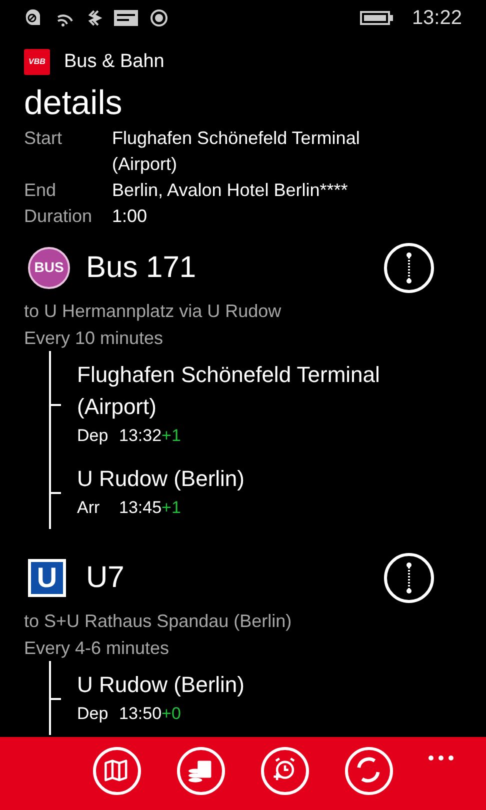 The width and height of the screenshot is (486, 810). What do you see at coordinates (140, 435) in the screenshot?
I see `stop-time: 13:32` at bounding box center [140, 435].